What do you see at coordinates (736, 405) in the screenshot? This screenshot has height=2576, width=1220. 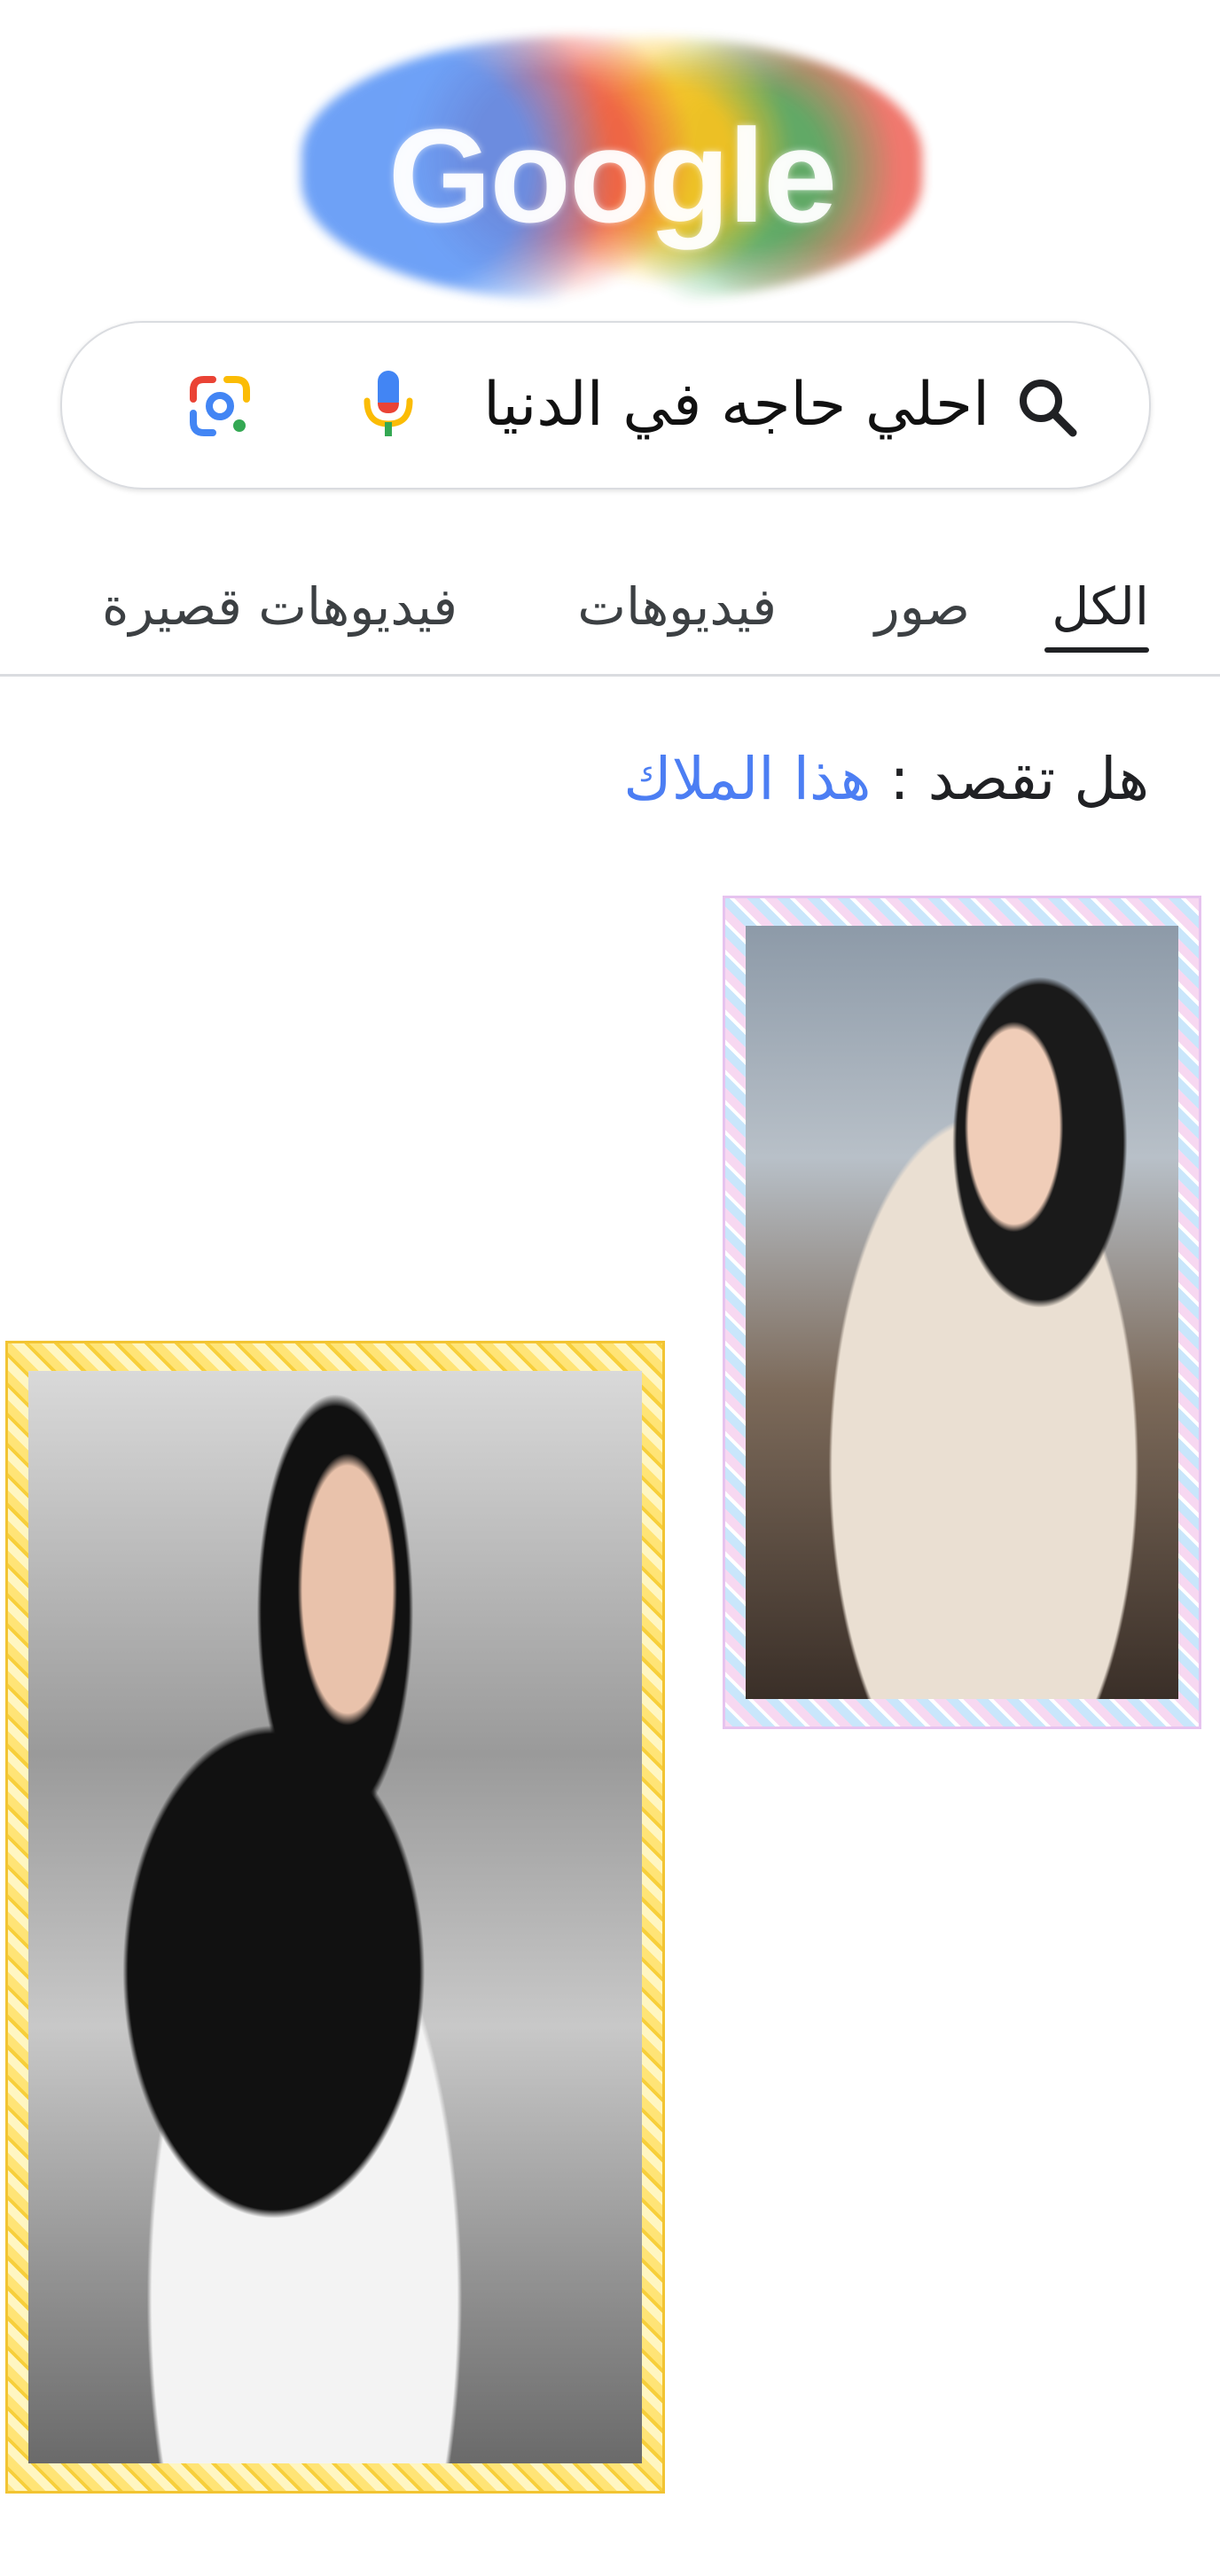 I see `search-query: احلي حاجه في الدنيا` at bounding box center [736, 405].